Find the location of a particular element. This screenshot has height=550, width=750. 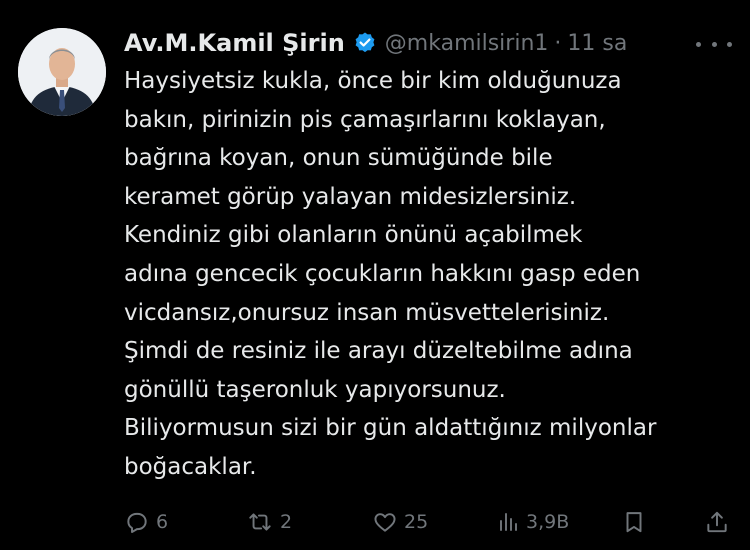

tweet-text-line: boğacaklar. is located at coordinates (190, 466).